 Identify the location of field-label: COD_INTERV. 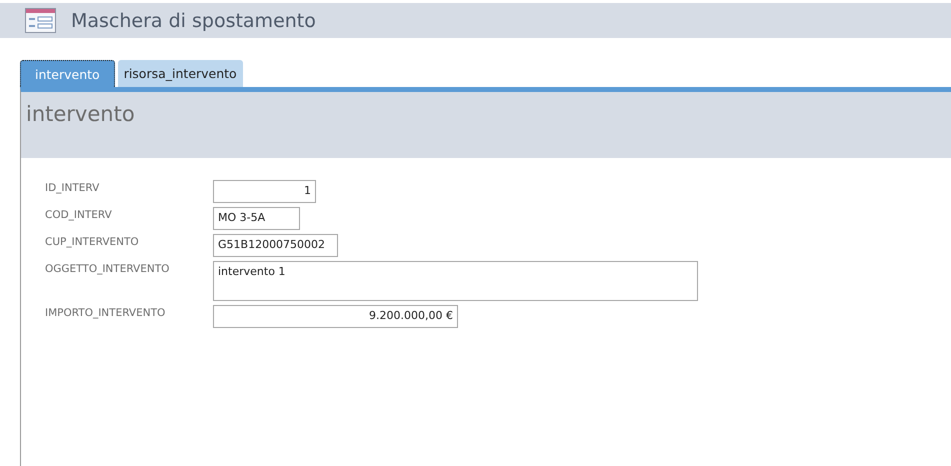
(79, 214).